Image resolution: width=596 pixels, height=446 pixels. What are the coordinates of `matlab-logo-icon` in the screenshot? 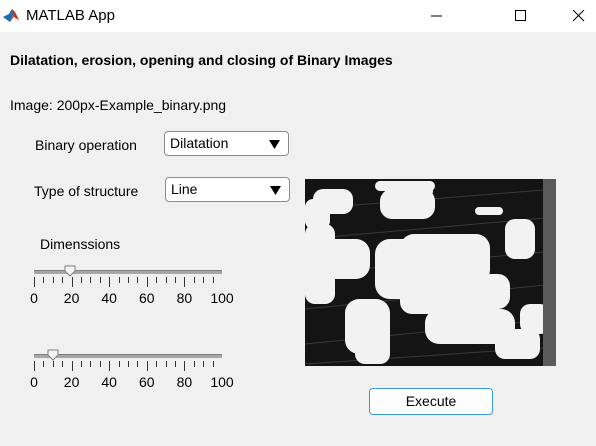 It's located at (11, 15).